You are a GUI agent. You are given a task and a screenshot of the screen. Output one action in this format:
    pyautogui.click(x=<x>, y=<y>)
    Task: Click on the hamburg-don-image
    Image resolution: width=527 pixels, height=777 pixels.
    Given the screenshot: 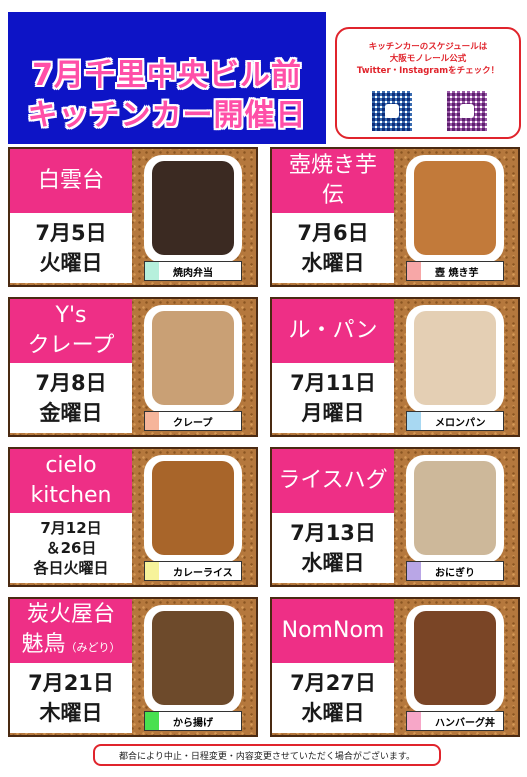 What is the action you would take?
    pyautogui.click(x=455, y=658)
    